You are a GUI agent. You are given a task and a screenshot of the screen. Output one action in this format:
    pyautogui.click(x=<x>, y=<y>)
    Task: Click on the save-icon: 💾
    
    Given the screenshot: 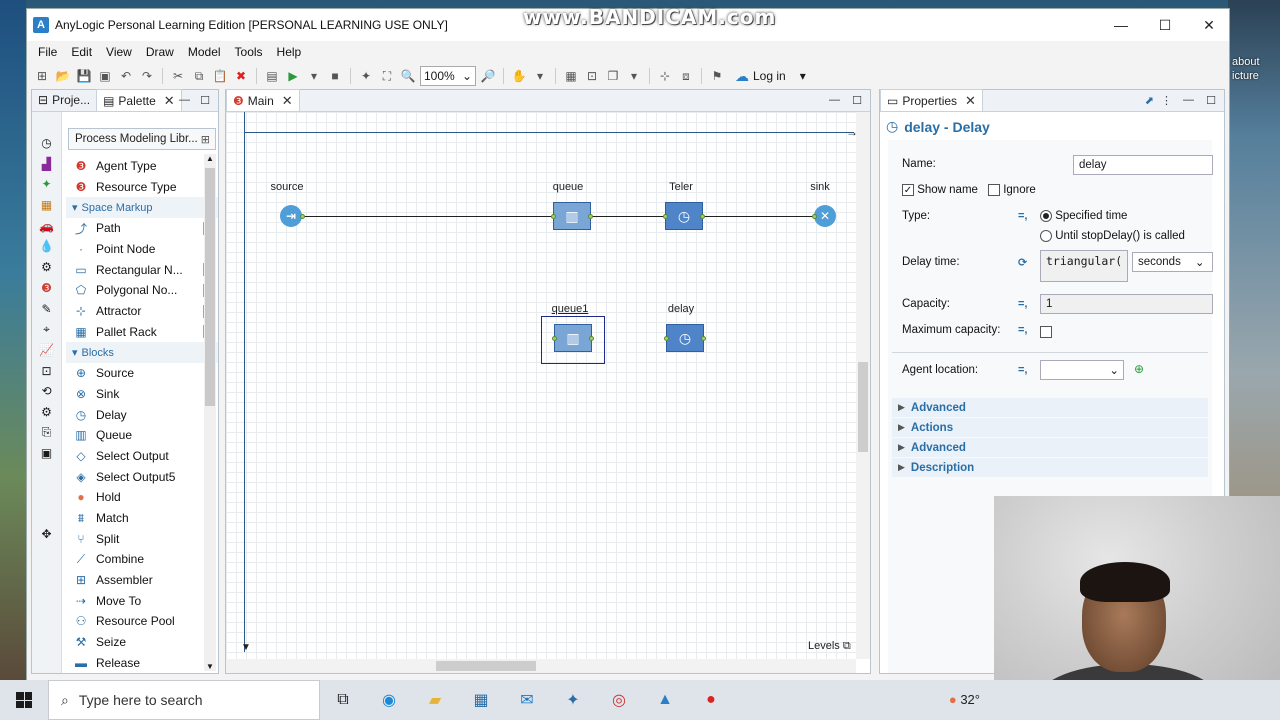 What is the action you would take?
    pyautogui.click(x=84, y=76)
    